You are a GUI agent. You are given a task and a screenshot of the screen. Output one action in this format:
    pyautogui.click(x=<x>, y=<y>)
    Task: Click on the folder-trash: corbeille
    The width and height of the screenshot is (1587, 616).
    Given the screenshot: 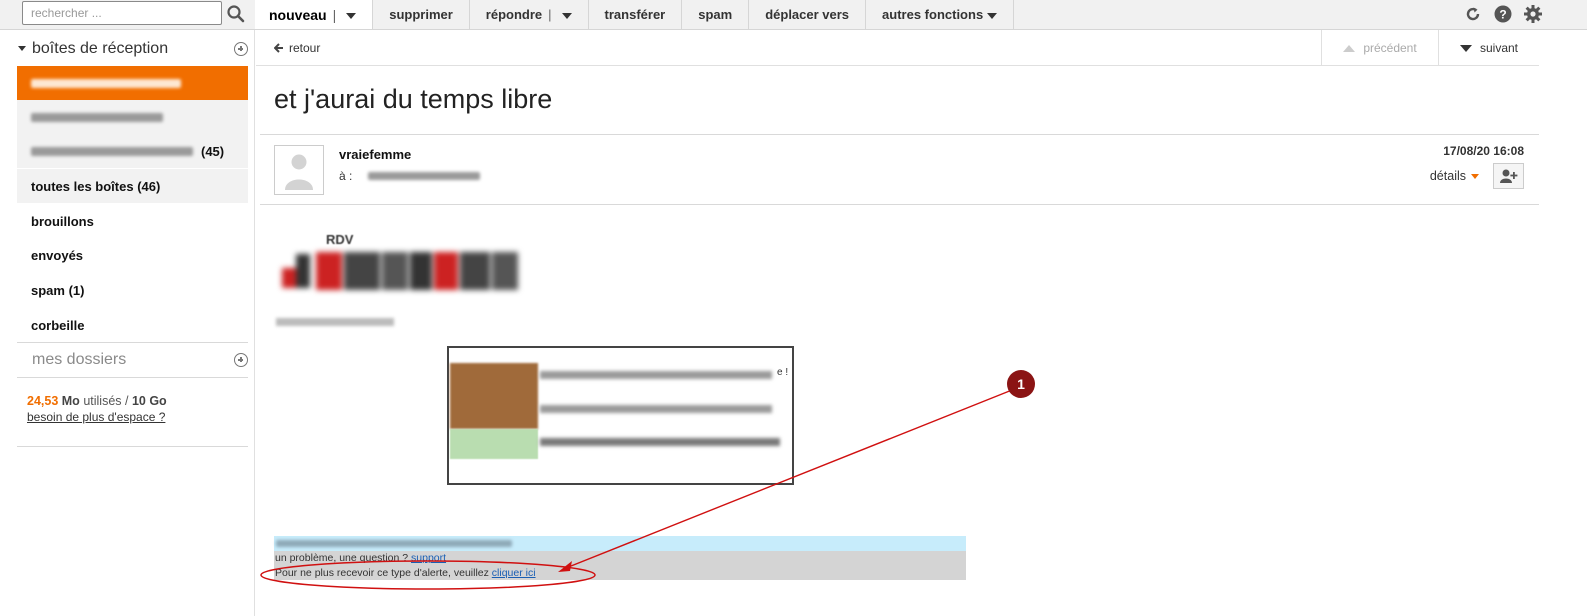 What is the action you would take?
    pyautogui.click(x=132, y=325)
    